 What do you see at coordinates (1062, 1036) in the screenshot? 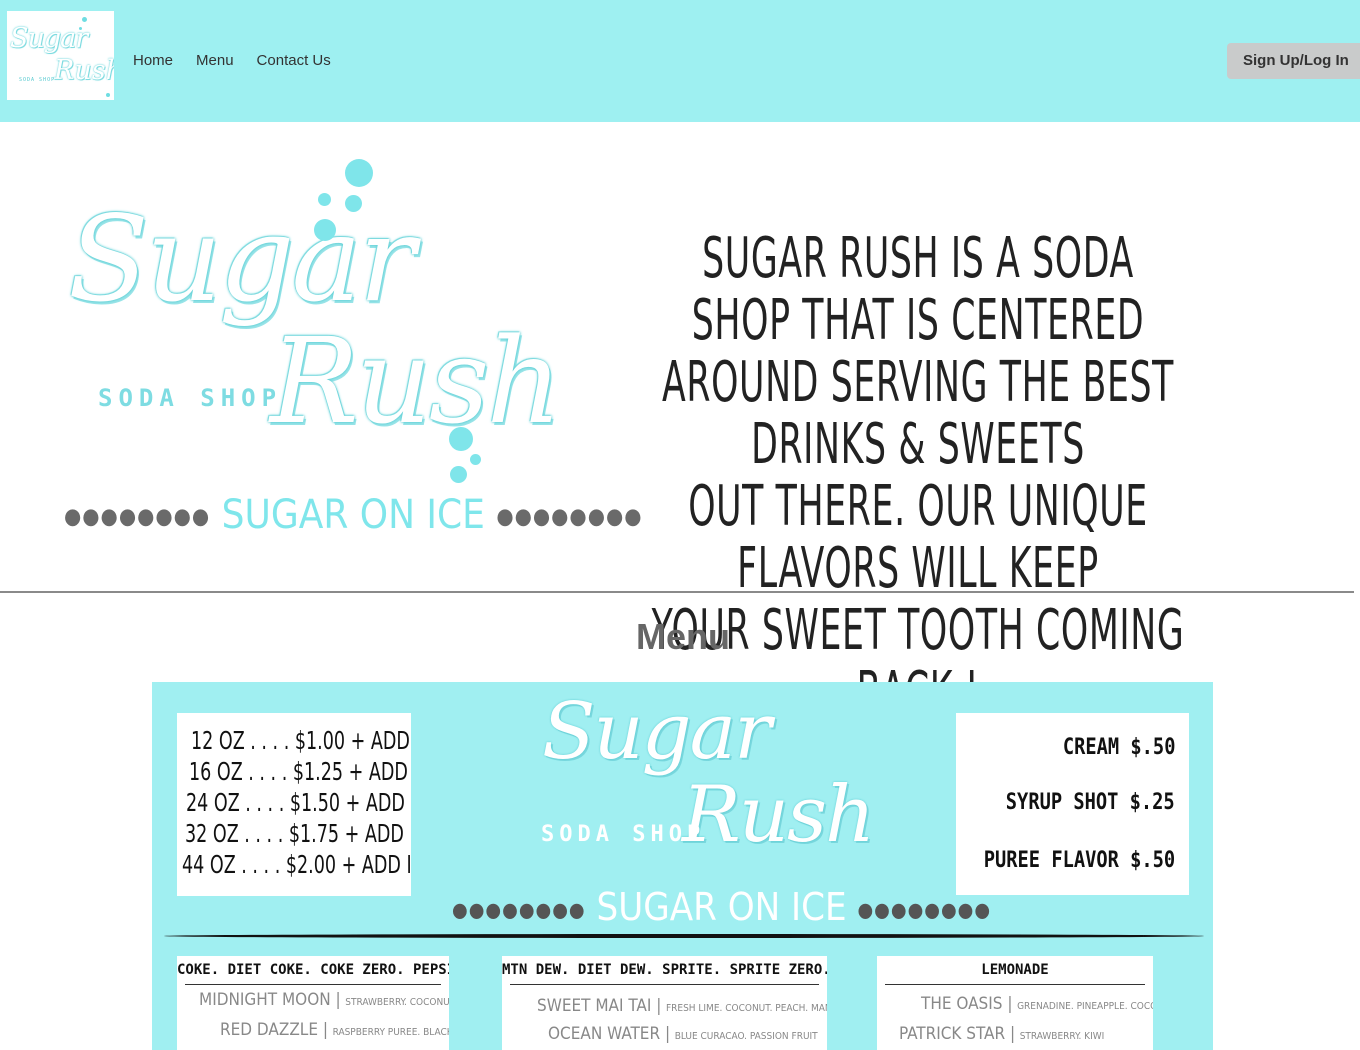
I see `drink-ingredients: STRAWBERRY. KIWI` at bounding box center [1062, 1036].